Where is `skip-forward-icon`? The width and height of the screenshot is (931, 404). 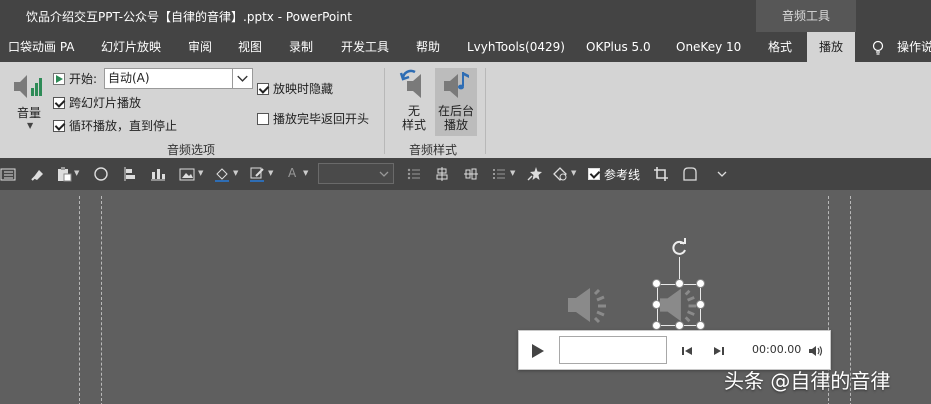 skip-forward-icon is located at coordinates (719, 351).